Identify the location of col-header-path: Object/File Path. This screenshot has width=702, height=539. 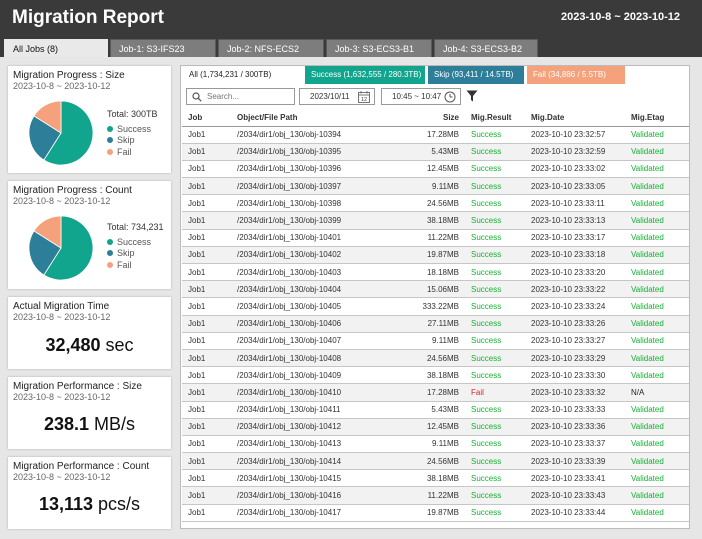
(299, 118).